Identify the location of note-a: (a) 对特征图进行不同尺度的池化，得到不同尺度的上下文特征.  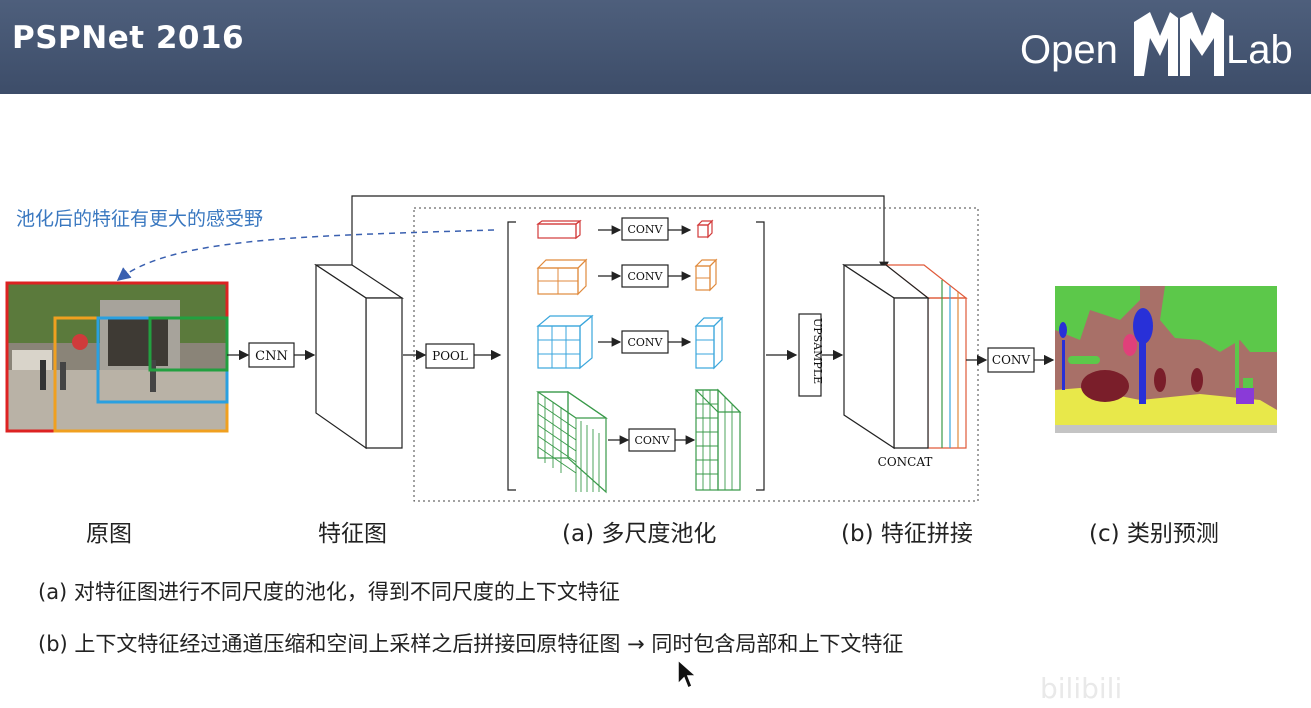
(329, 592).